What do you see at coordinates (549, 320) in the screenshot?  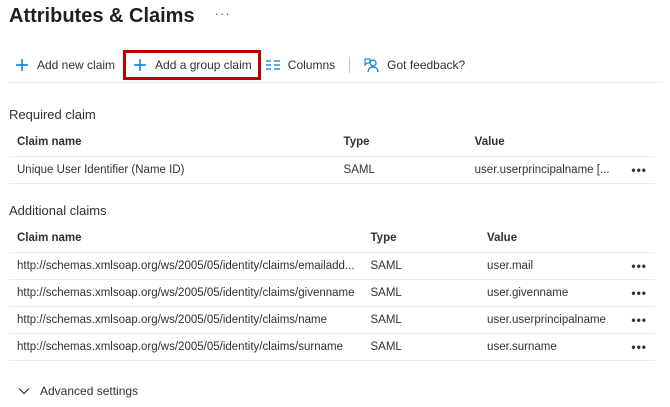 I see `claim-value-cell: user.userprincipalname` at bounding box center [549, 320].